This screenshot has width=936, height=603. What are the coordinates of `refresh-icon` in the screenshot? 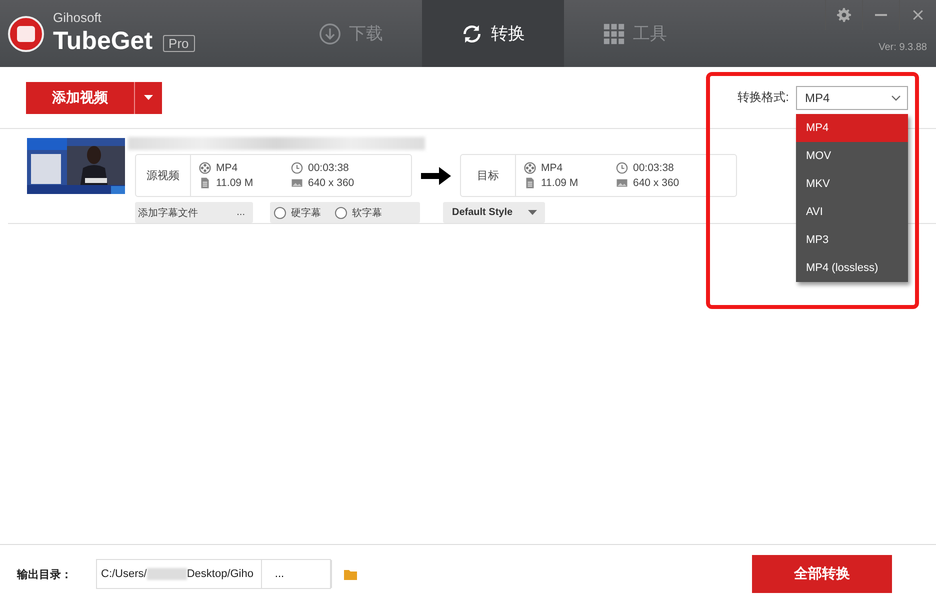 It's located at (472, 33).